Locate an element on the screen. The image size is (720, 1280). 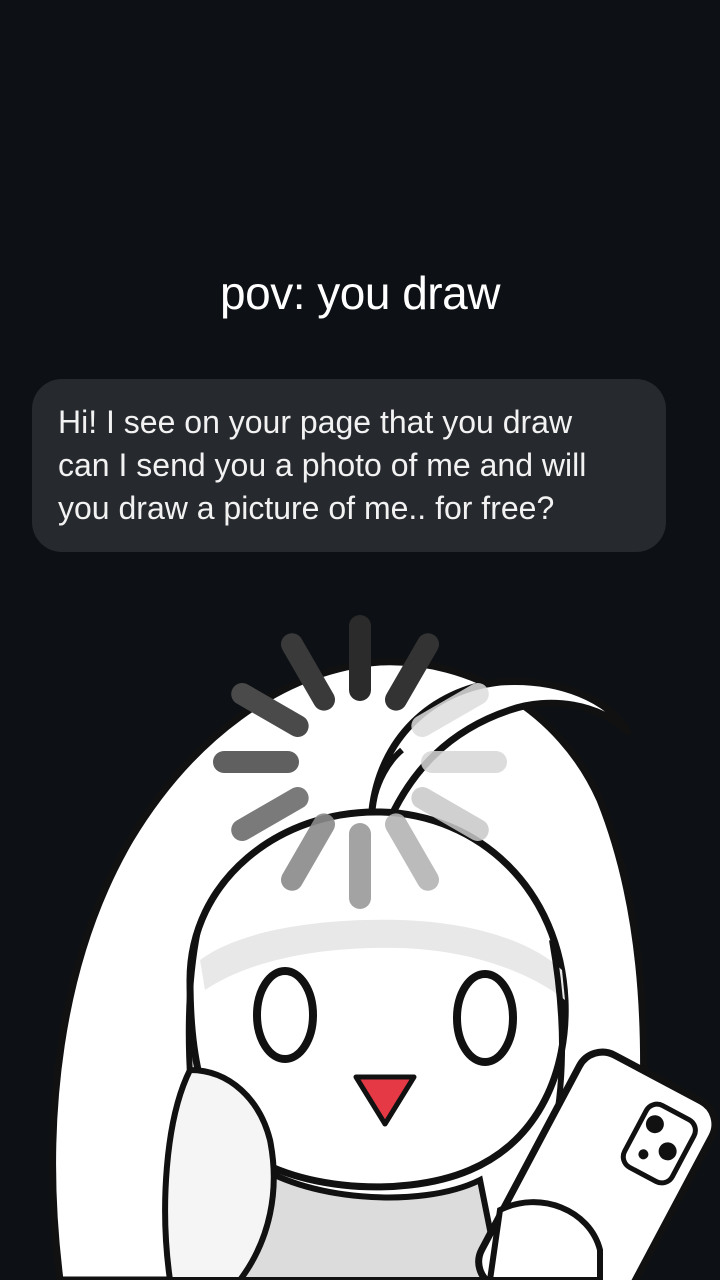
right-eye is located at coordinates (485, 1018).